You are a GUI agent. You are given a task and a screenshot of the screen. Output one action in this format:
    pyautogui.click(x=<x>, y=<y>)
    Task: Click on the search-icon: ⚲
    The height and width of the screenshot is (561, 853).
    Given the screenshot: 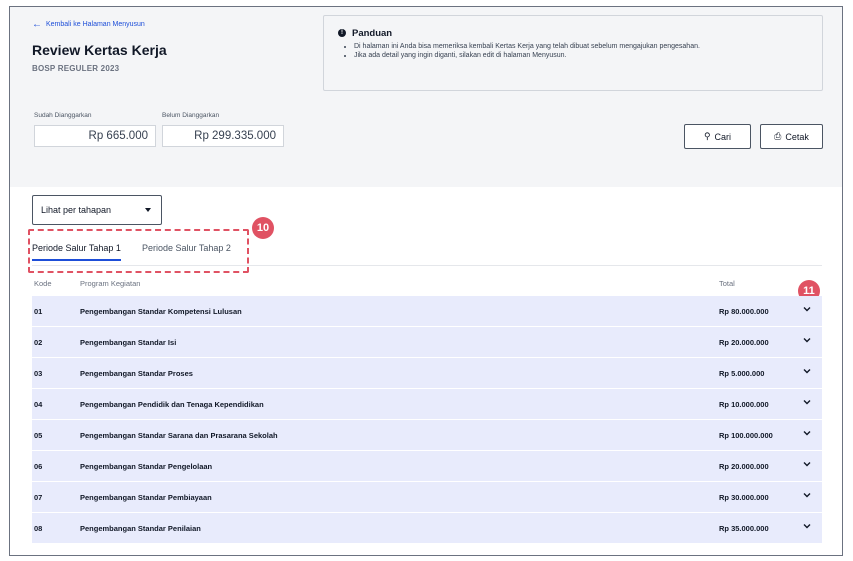 What is the action you would take?
    pyautogui.click(x=707, y=136)
    